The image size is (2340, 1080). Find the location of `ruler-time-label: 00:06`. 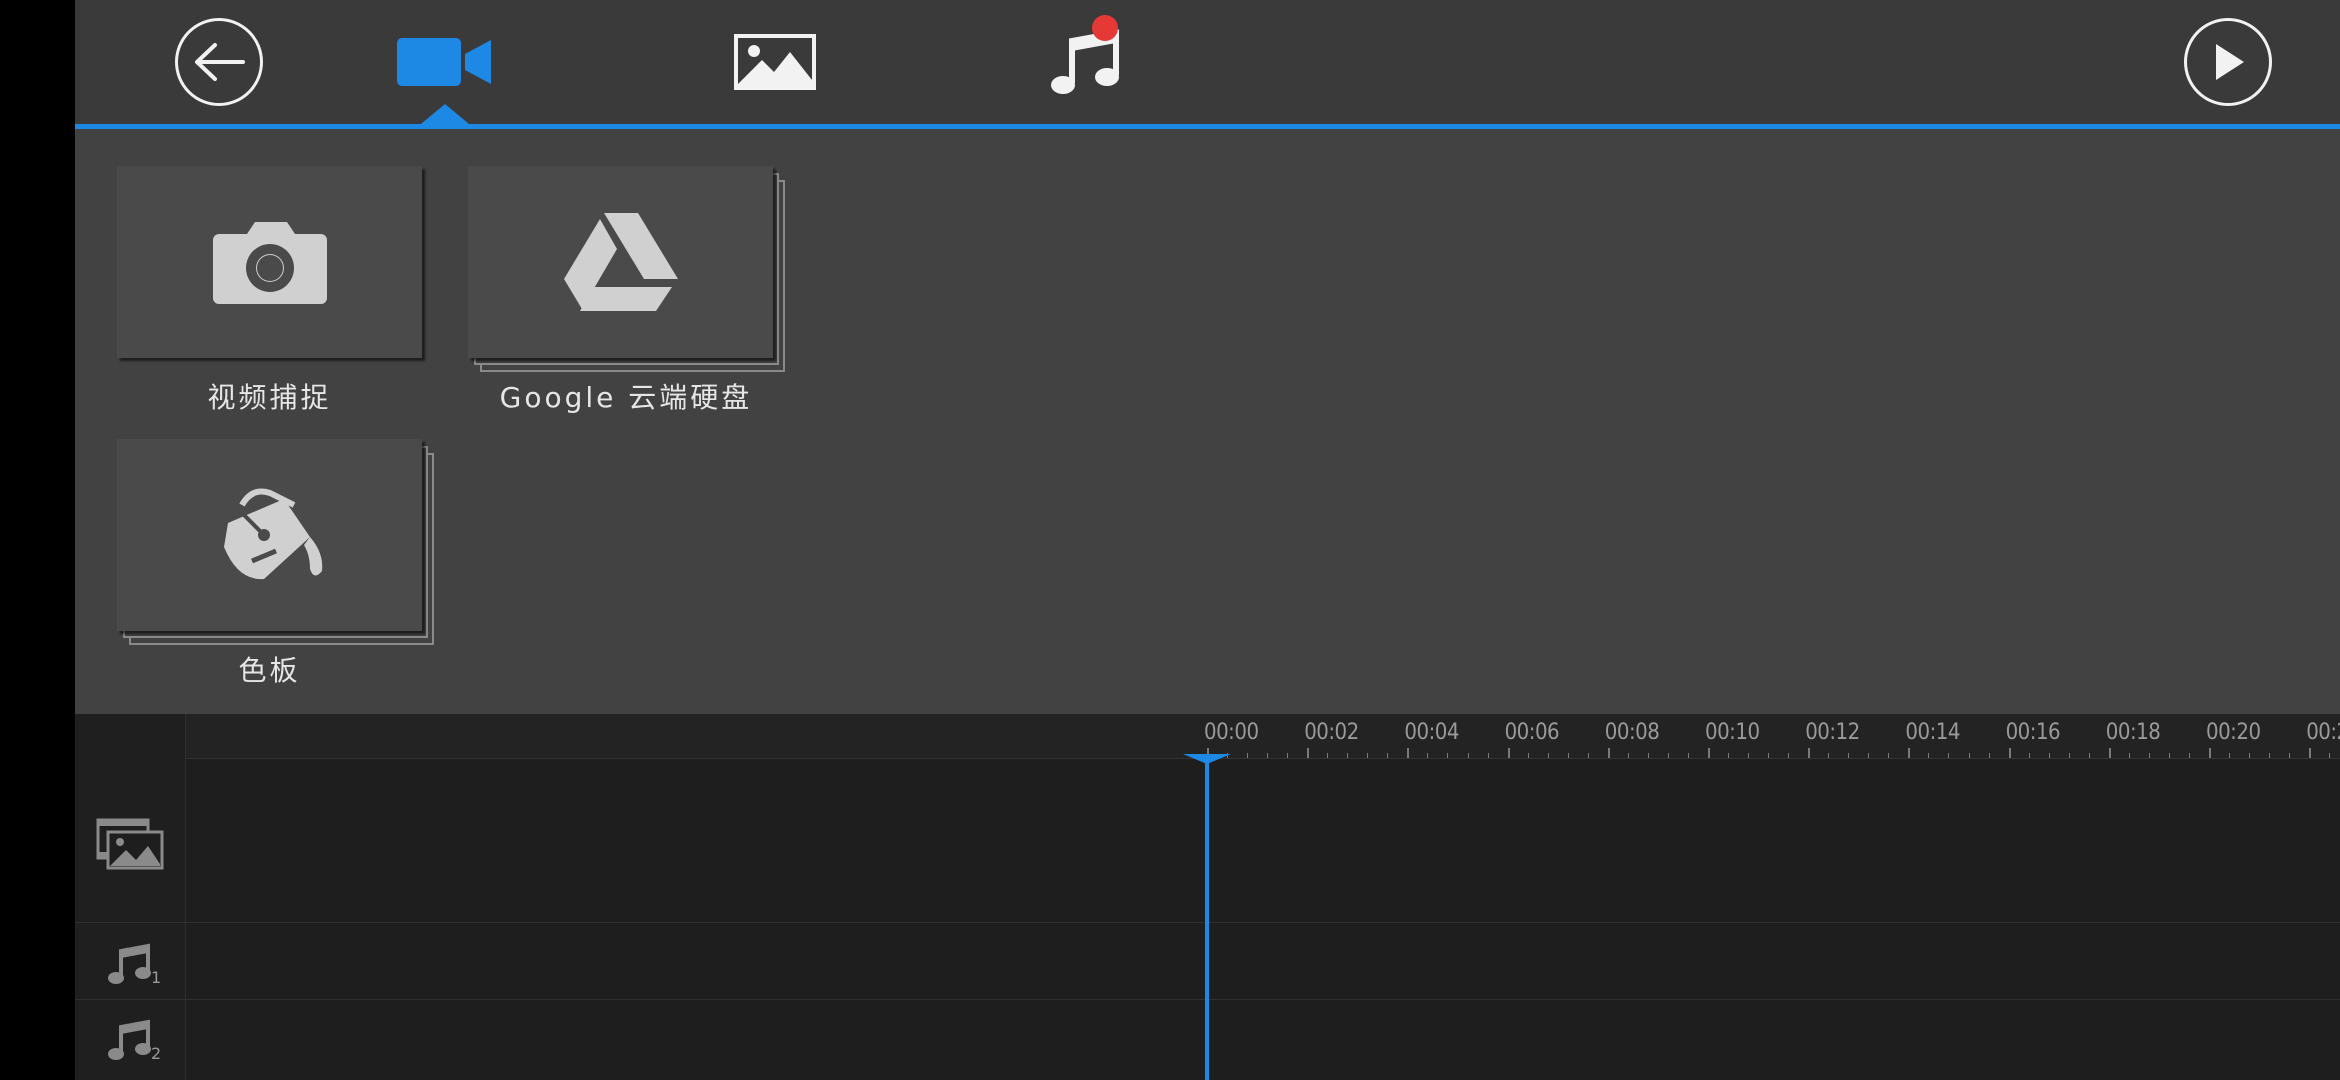

ruler-time-label: 00:06 is located at coordinates (1532, 732).